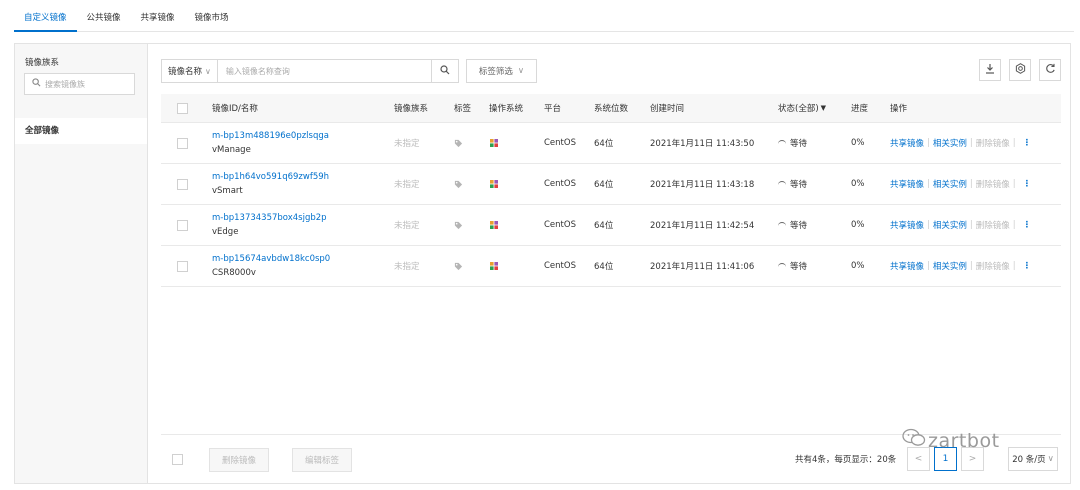 This screenshot has height=490, width=1080. I want to click on tab-shared-images: 共享镜像, so click(158, 19).